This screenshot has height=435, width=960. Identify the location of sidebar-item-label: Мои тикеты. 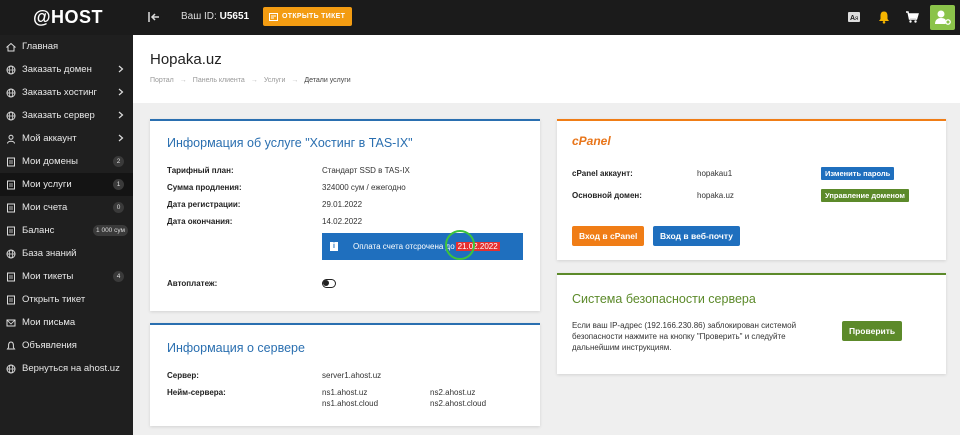
(48, 276).